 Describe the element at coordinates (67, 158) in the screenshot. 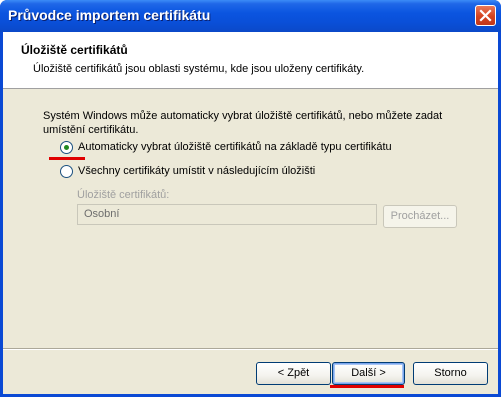

I see `red-annotation-underline` at that location.